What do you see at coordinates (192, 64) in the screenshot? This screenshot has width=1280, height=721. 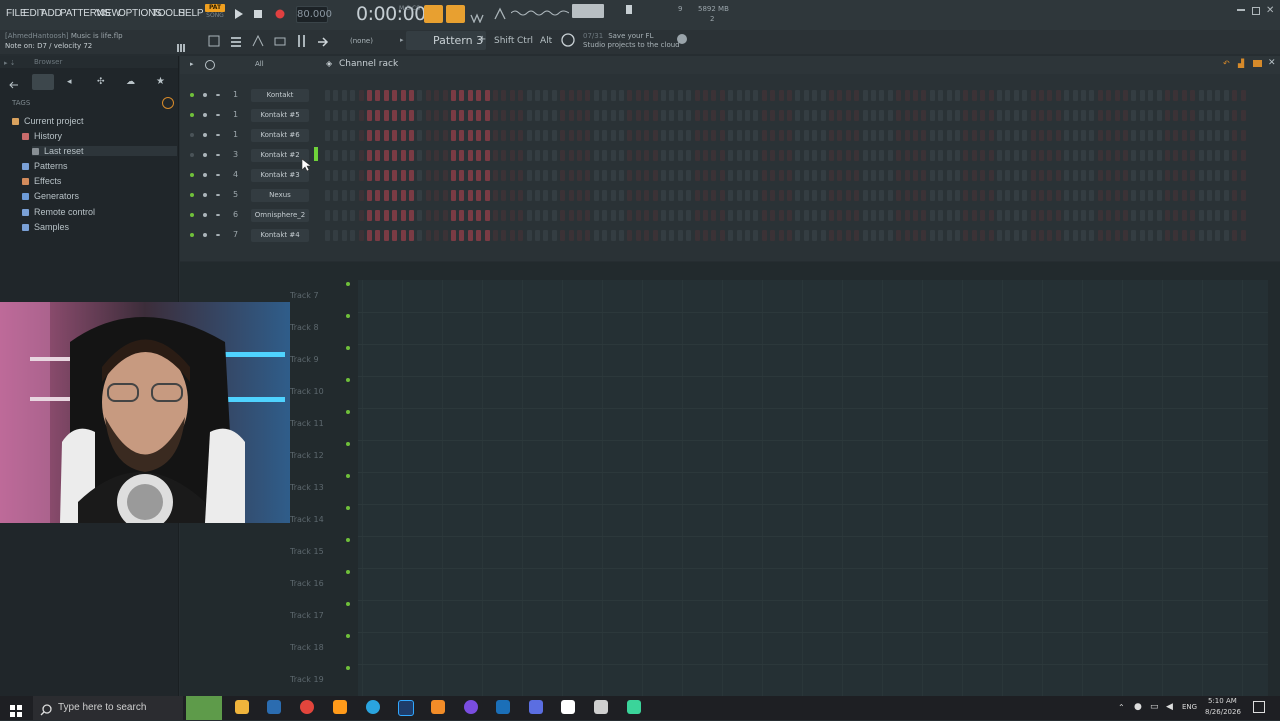 I see `rack-options-icon: ▸` at bounding box center [192, 64].